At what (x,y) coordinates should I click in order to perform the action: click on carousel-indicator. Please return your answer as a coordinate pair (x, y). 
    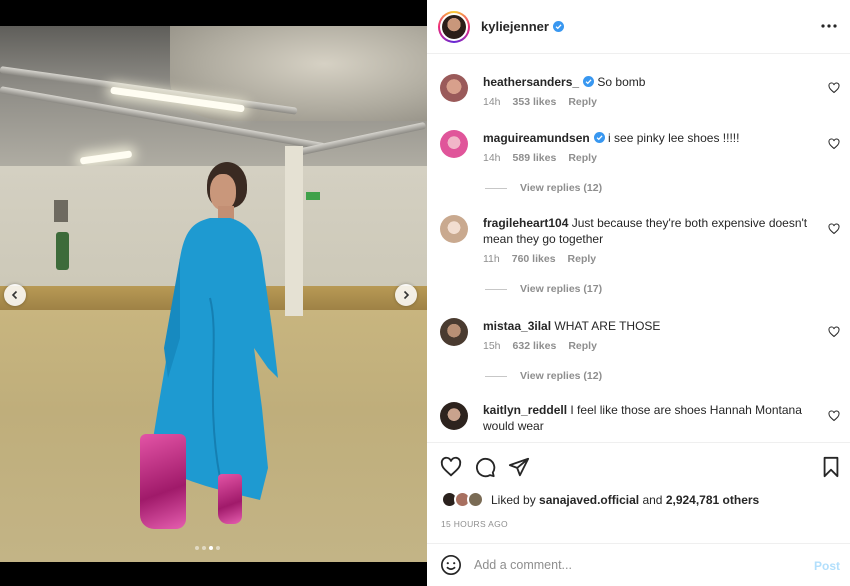
    Looking at the image, I should click on (207, 548).